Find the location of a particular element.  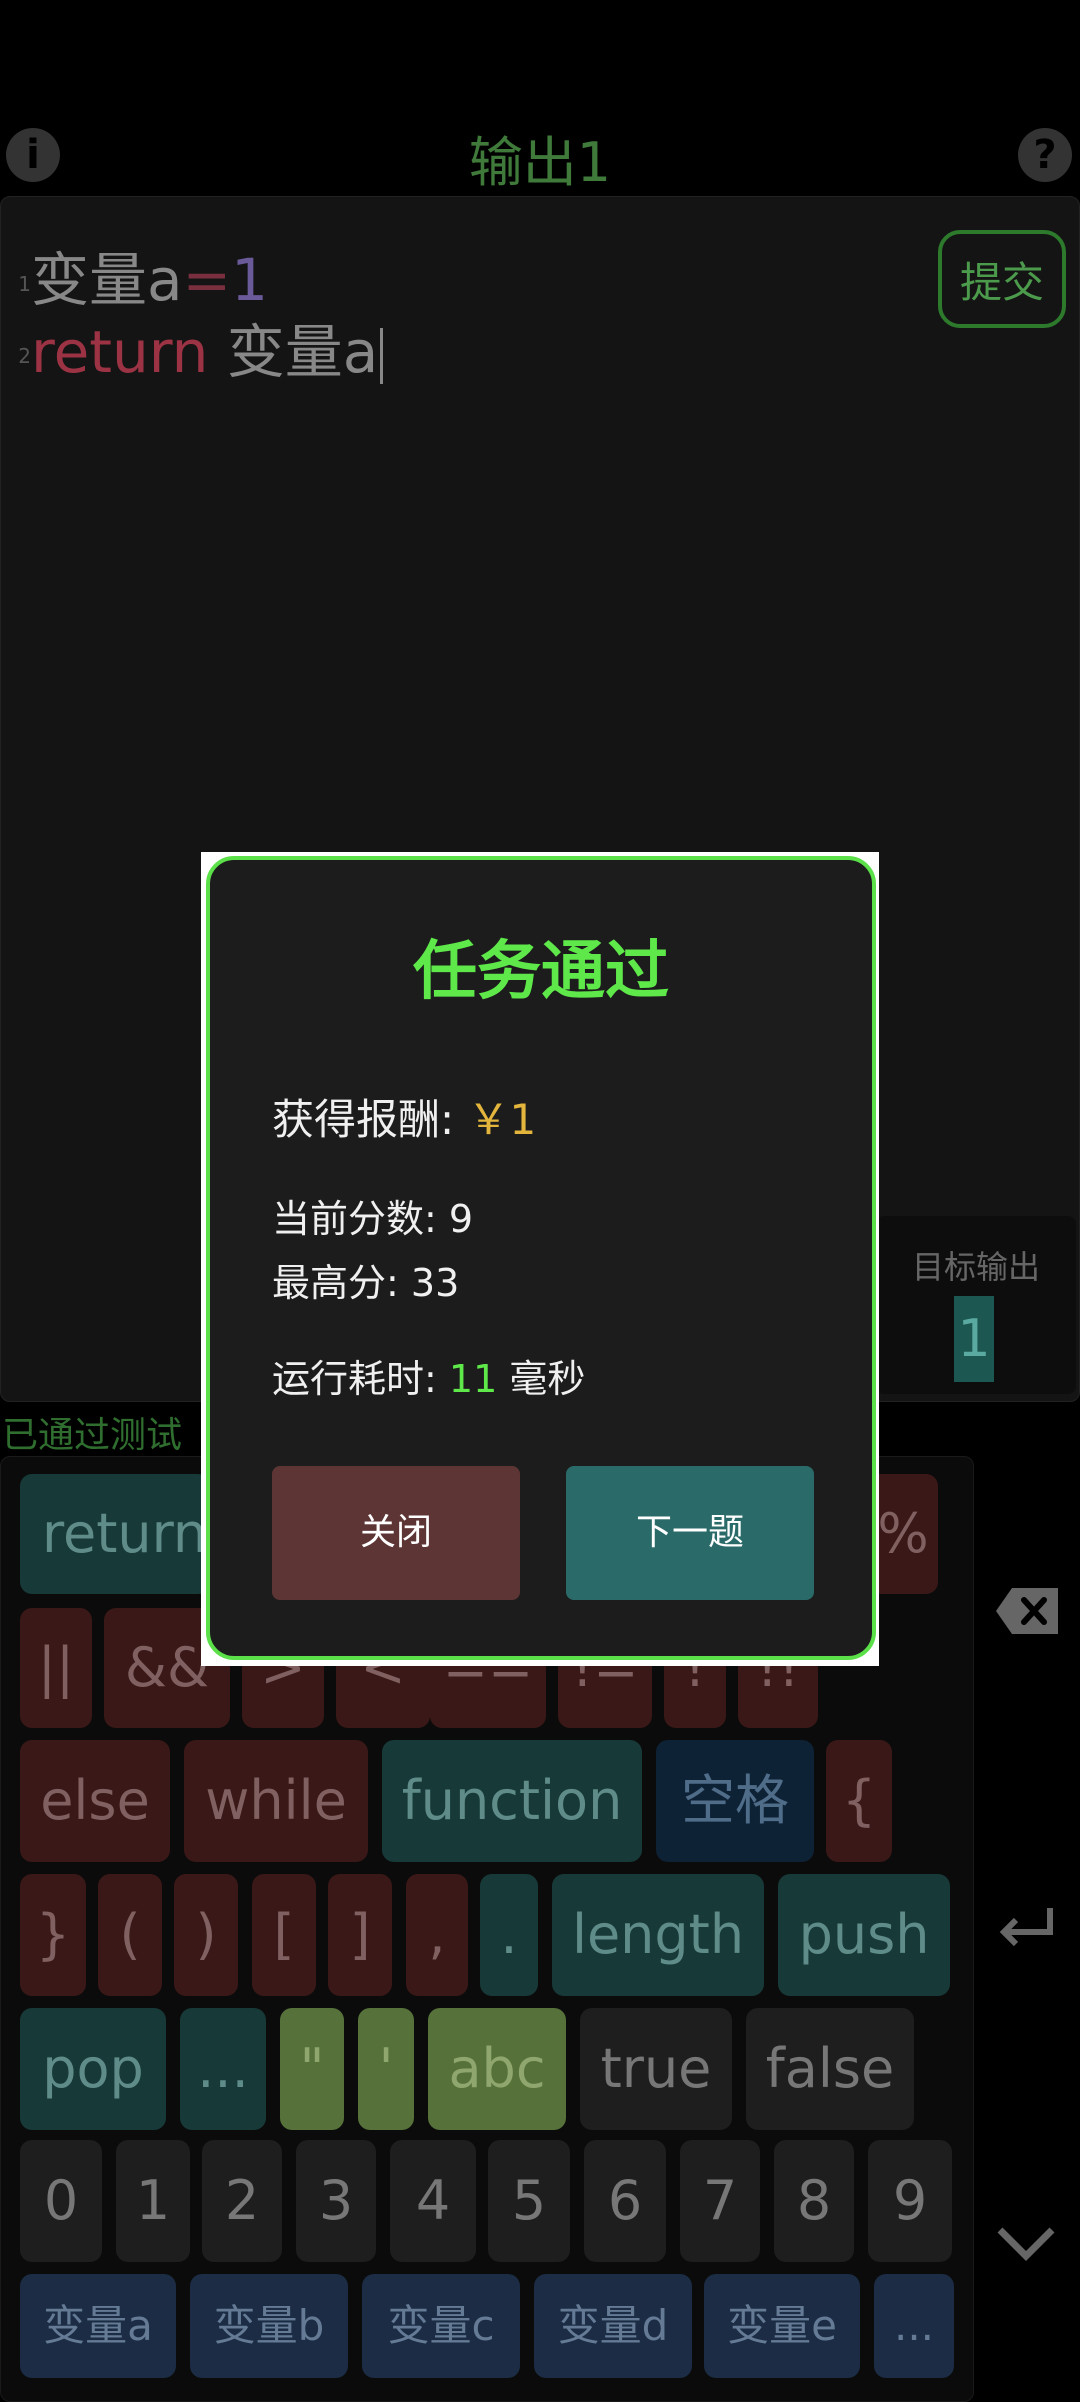

target-output-panel: 目标输出 1 is located at coordinates (976, 1305).